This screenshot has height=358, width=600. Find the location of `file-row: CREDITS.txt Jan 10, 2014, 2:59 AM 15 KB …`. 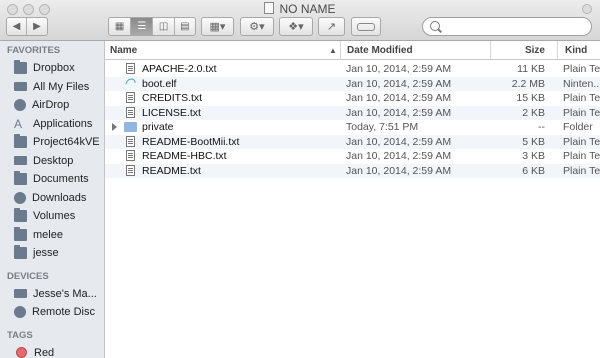

file-row: CREDITS.txt Jan 10, 2014, 2:59 AM 15 KB … is located at coordinates (352, 98).